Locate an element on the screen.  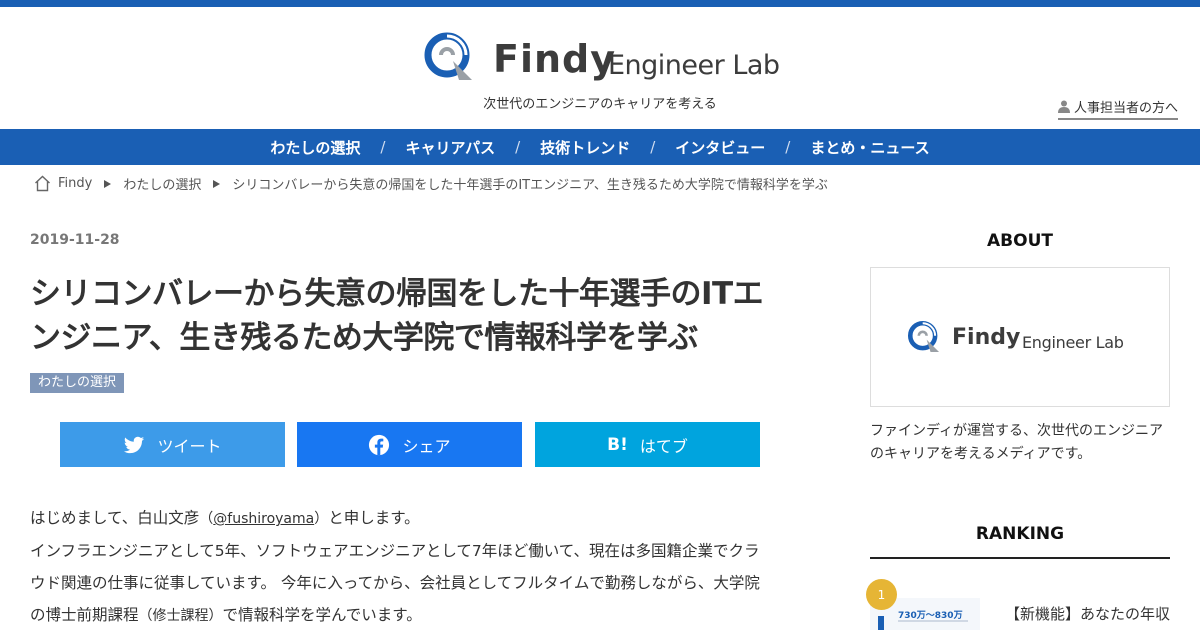
hatena-bookmark-label: はてブ is located at coordinates (663, 446).